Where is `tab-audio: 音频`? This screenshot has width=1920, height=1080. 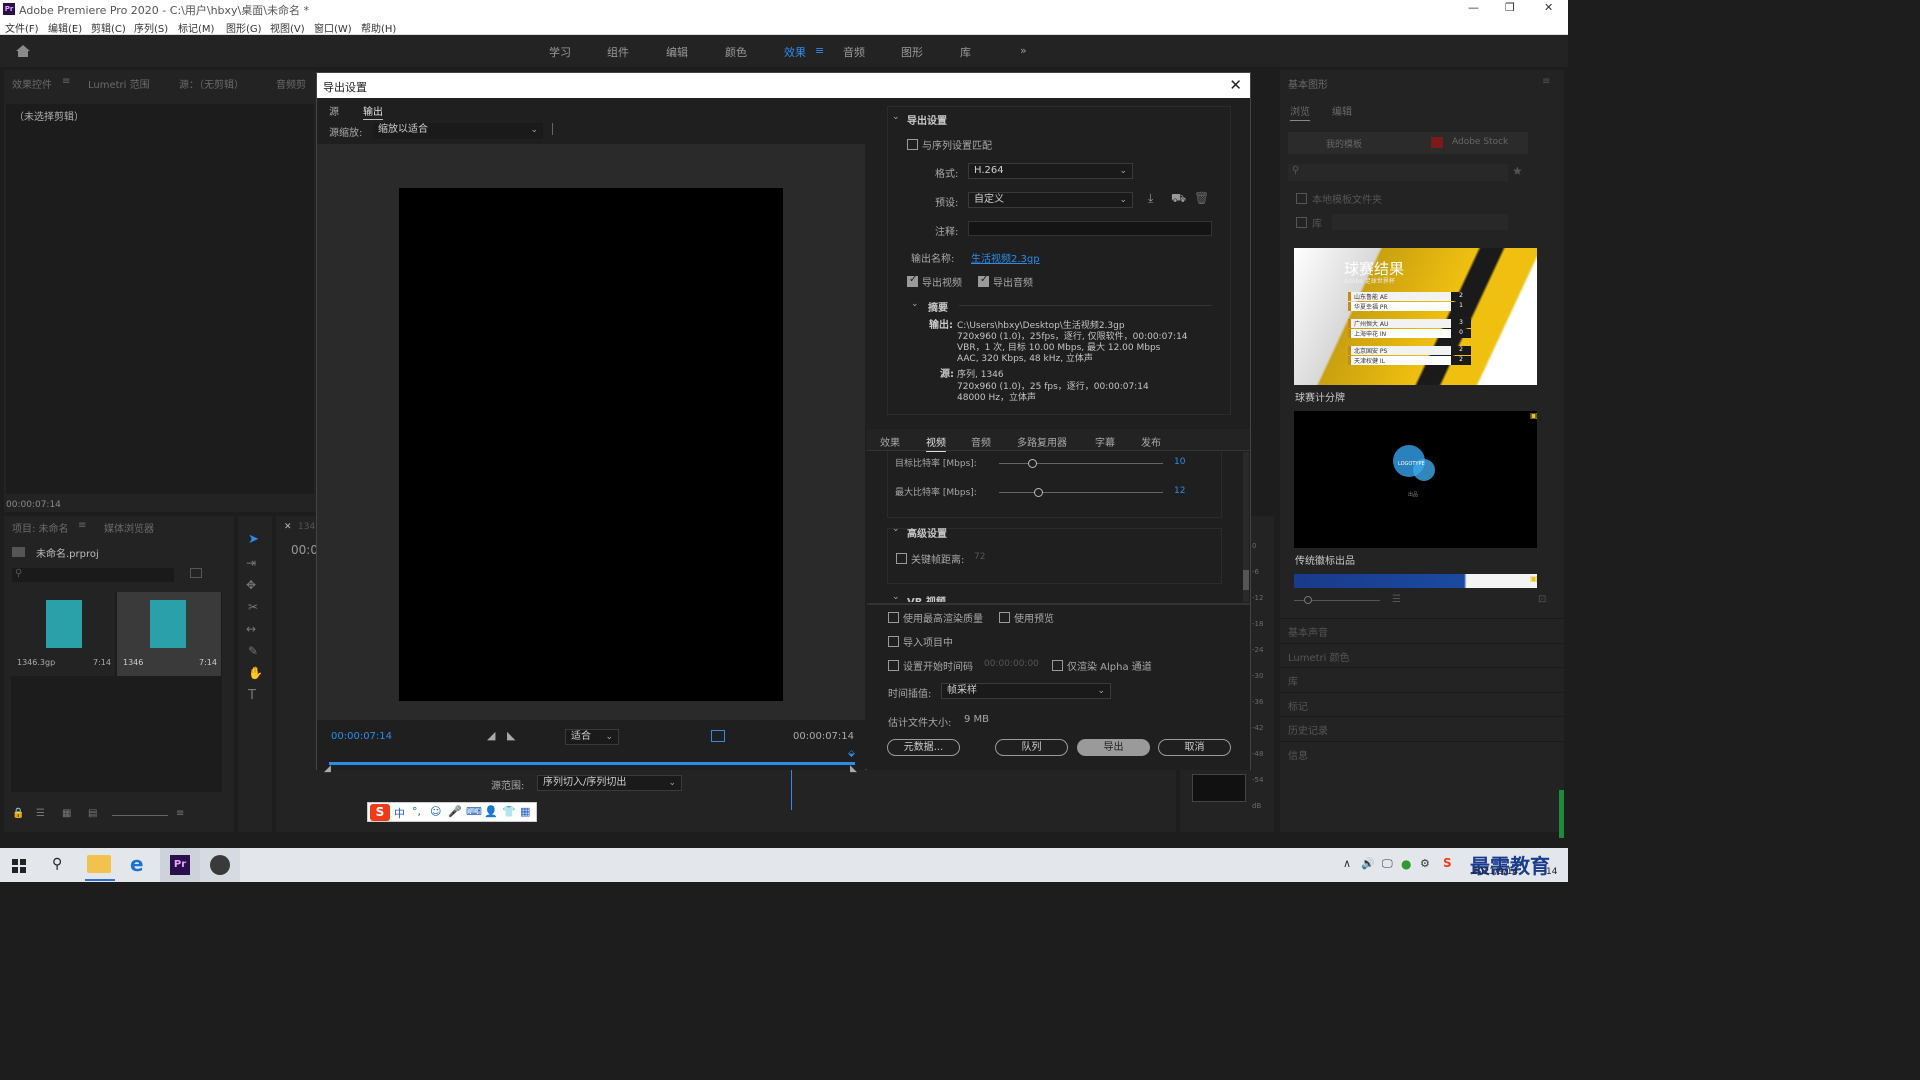 tab-audio: 音频 is located at coordinates (981, 441).